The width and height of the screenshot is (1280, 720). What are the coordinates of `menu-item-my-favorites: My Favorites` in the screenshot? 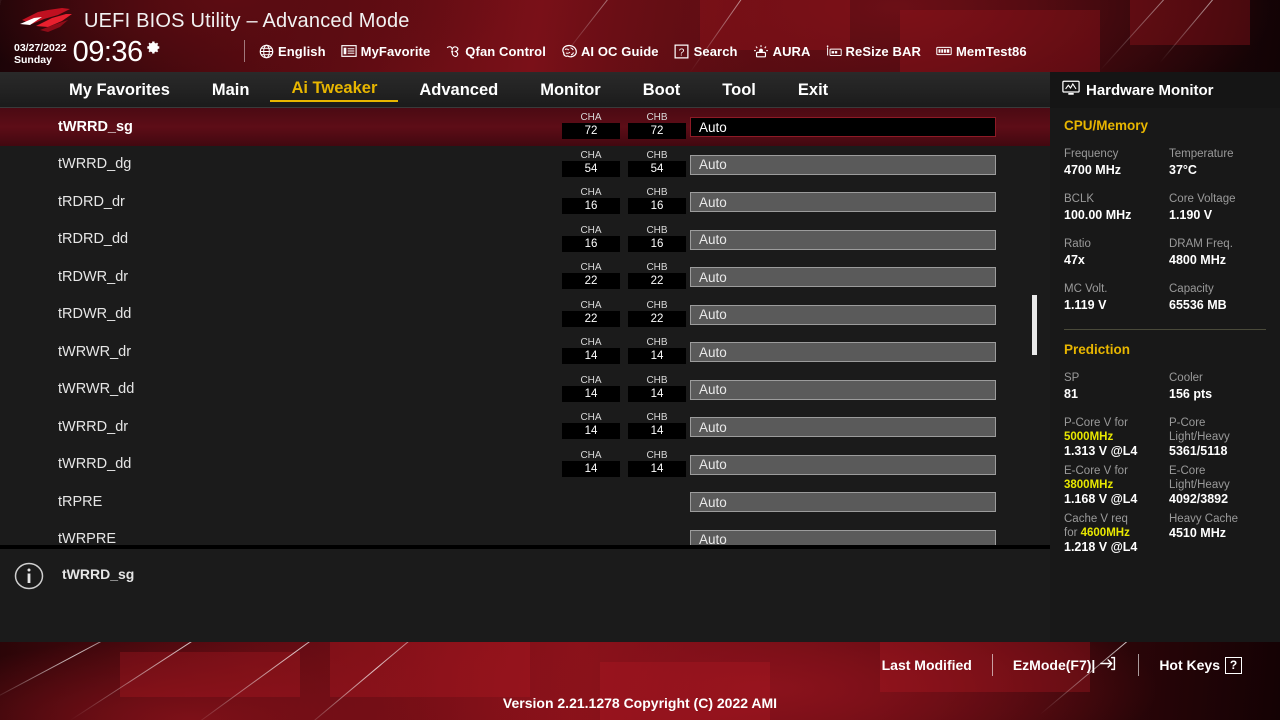 It's located at (119, 90).